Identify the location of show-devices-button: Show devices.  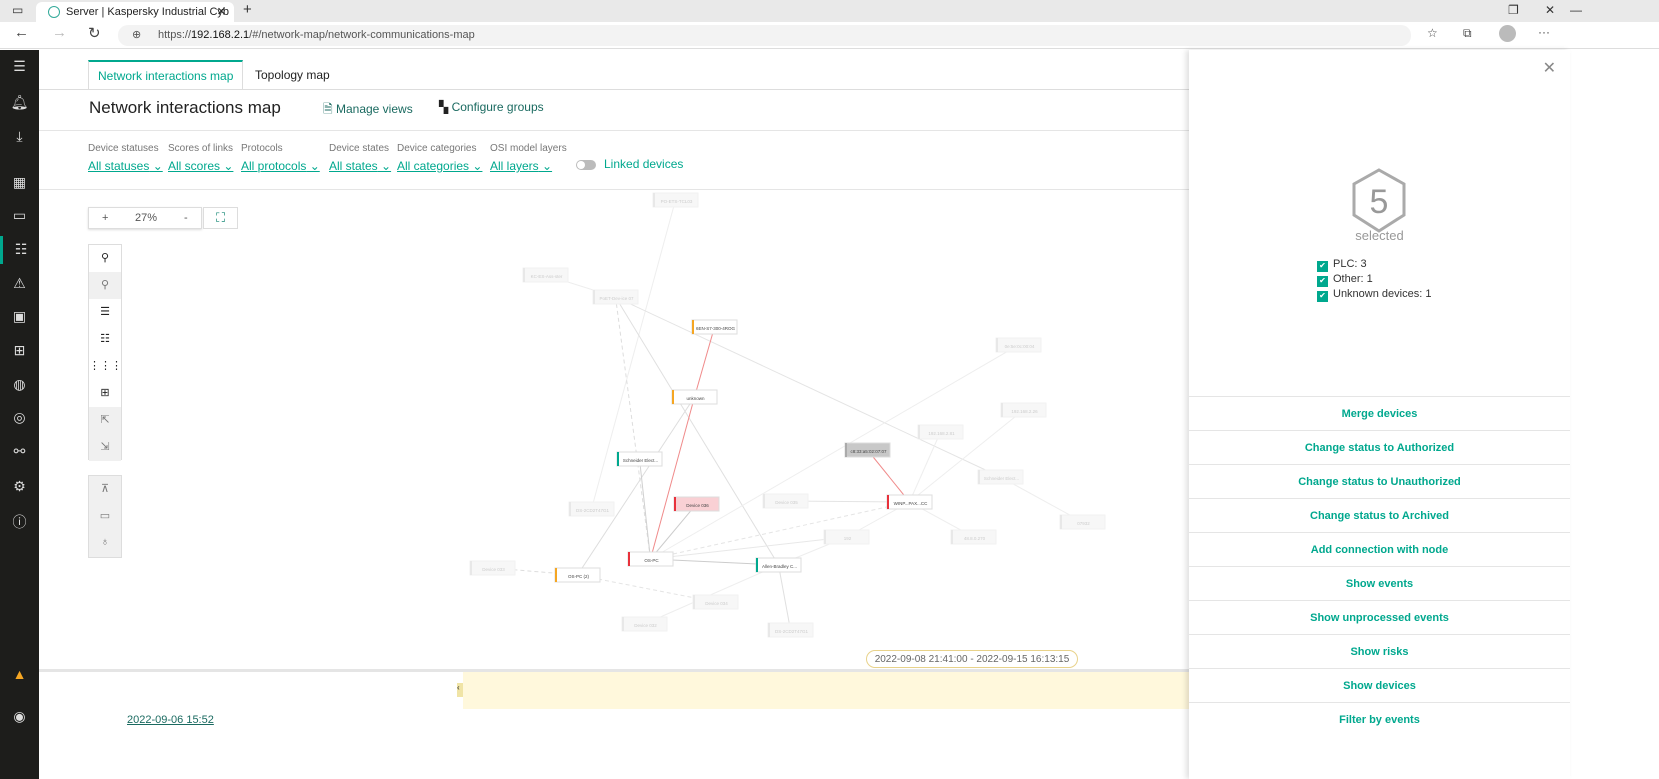
(1379, 685).